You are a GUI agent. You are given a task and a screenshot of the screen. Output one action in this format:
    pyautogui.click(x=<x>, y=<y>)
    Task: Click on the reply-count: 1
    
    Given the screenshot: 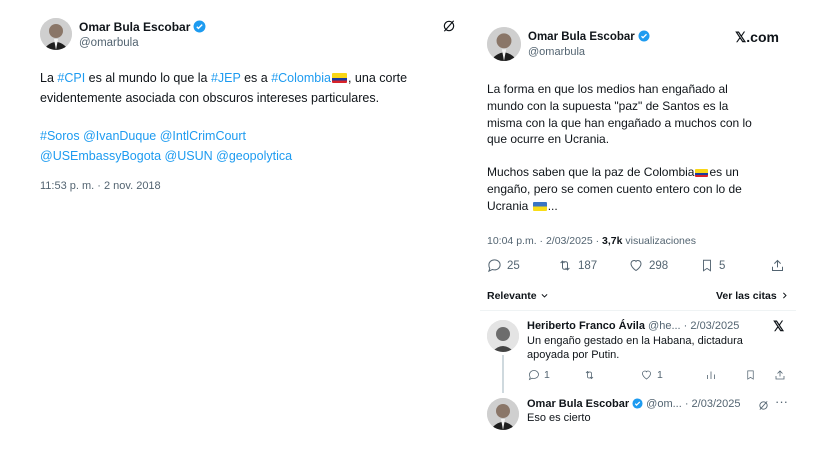 What is the action you would take?
    pyautogui.click(x=547, y=375)
    